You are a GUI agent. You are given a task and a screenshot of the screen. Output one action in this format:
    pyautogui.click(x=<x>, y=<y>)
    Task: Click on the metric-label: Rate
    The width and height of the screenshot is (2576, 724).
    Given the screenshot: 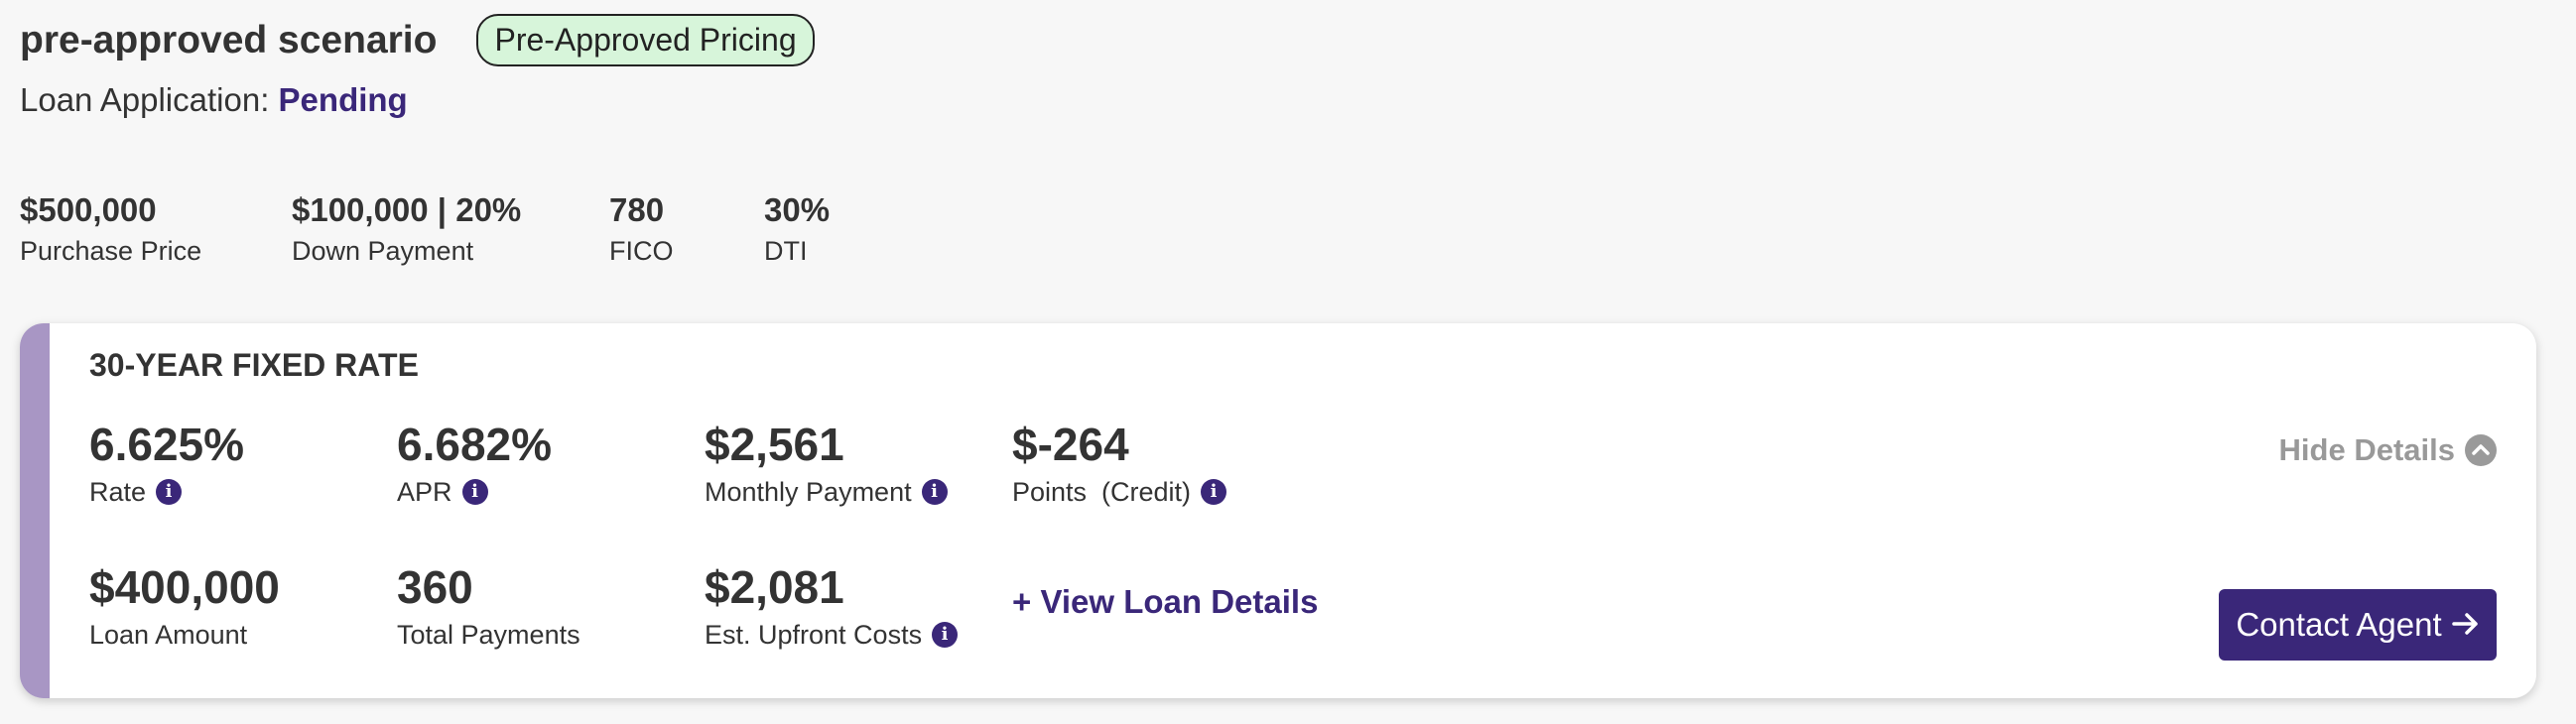 What is the action you would take?
    pyautogui.click(x=118, y=492)
    